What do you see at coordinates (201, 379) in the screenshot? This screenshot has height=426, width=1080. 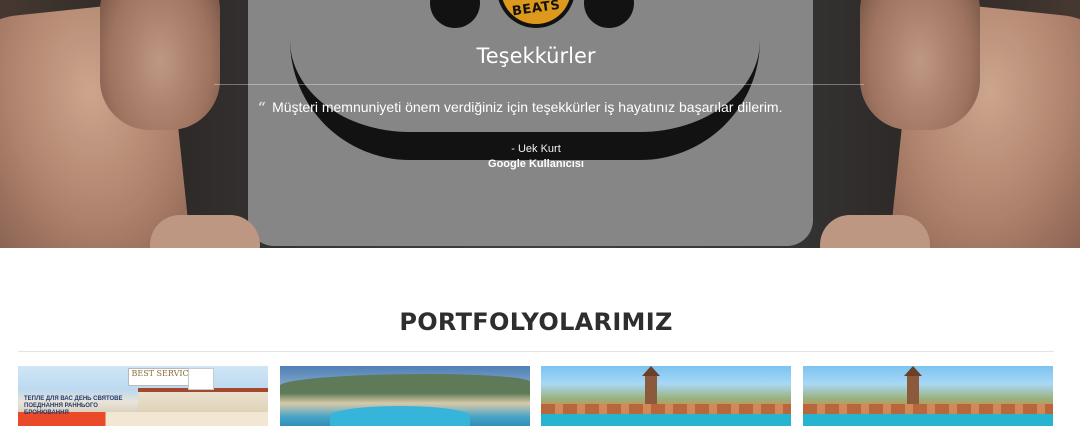 I see `hotel-badge-icon` at bounding box center [201, 379].